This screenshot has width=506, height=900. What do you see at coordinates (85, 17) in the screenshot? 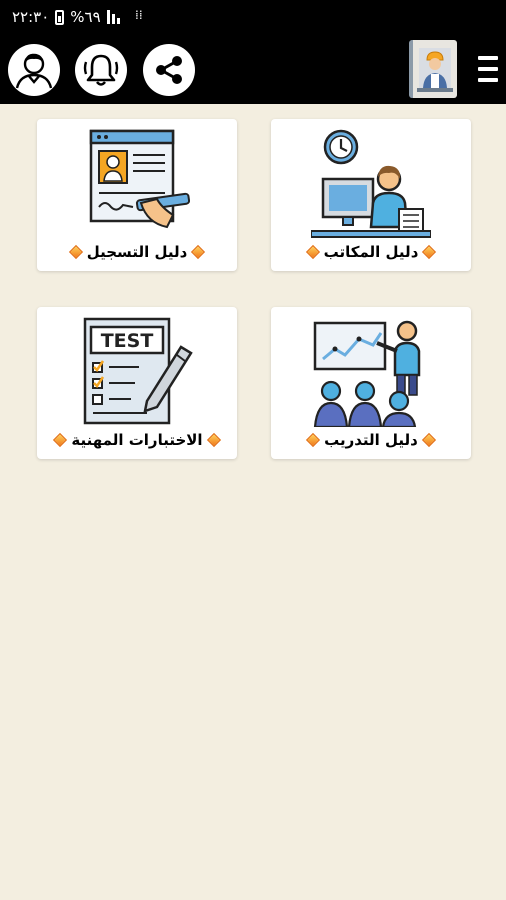
I see `battery-level: %٦٩` at bounding box center [85, 17].